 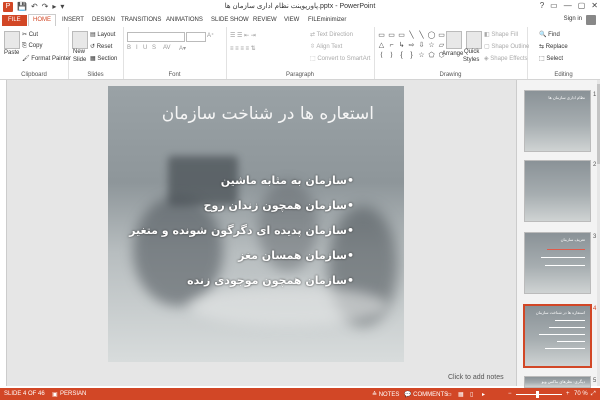 I want to click on slide-thumbnail-4: استعاره ها در شناخت سازمان, so click(x=557, y=336).